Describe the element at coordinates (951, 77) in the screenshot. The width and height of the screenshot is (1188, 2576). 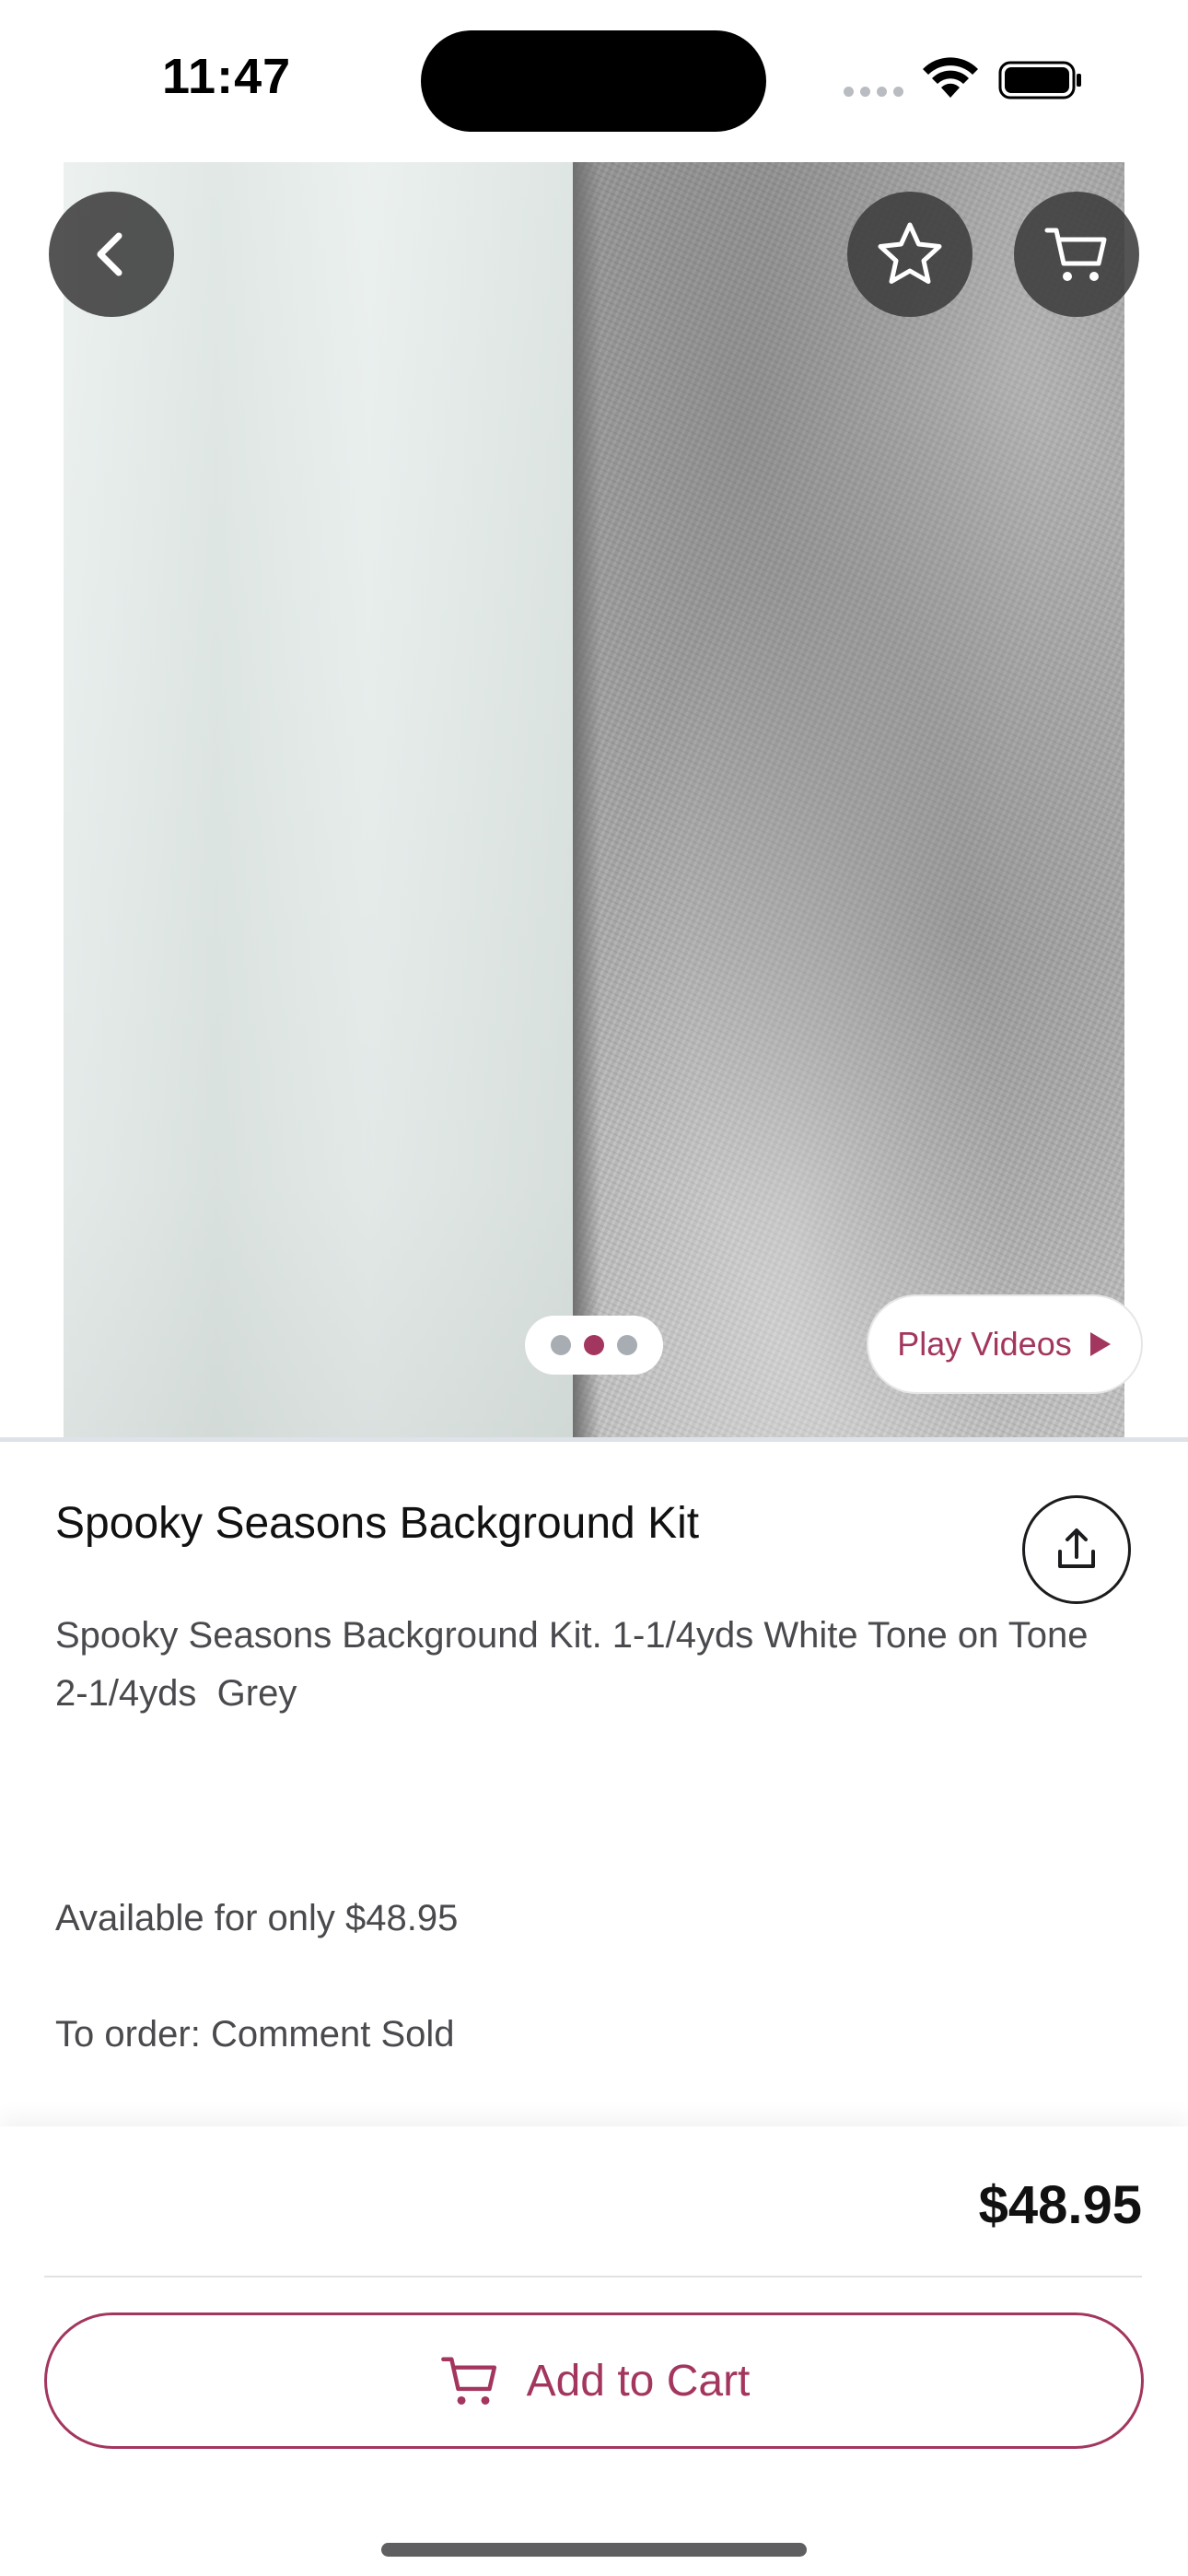
I see `wifi-icon` at that location.